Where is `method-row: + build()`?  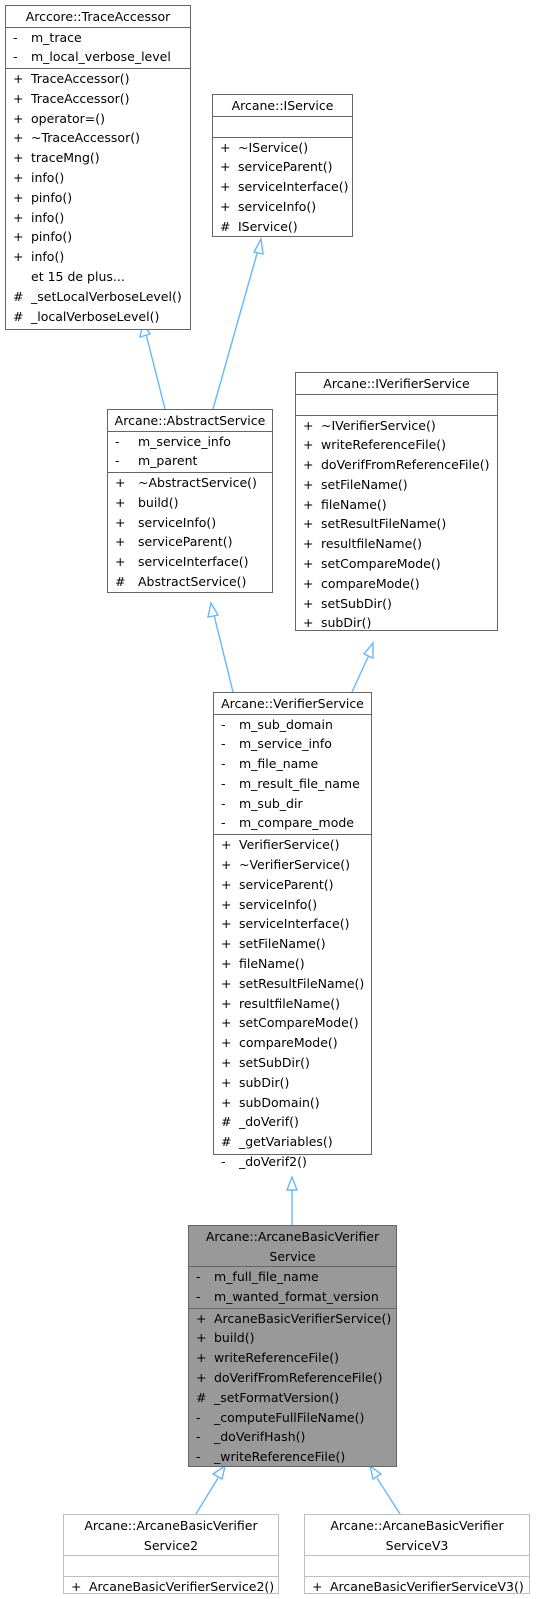
method-row: + build() is located at coordinates (147, 502).